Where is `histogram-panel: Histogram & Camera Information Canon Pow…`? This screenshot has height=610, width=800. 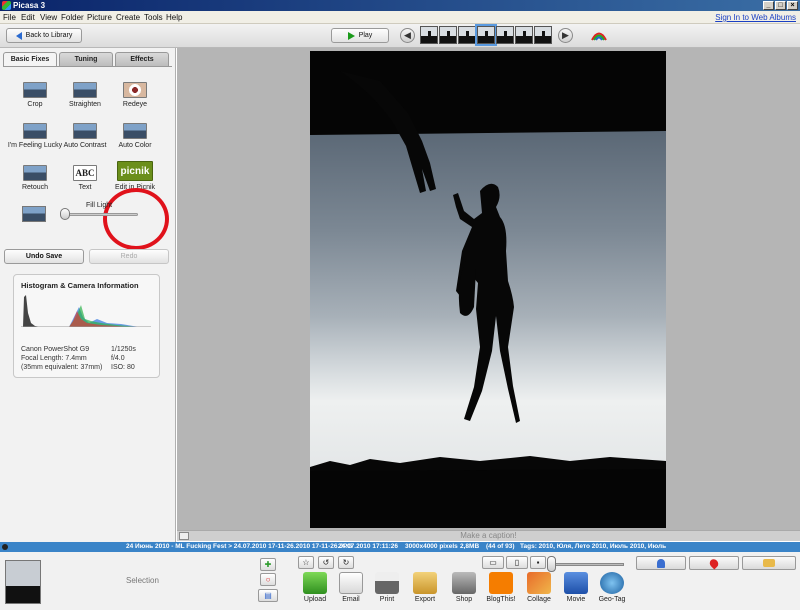
histogram-panel: Histogram & Camera Information Canon Pow… is located at coordinates (86, 326).